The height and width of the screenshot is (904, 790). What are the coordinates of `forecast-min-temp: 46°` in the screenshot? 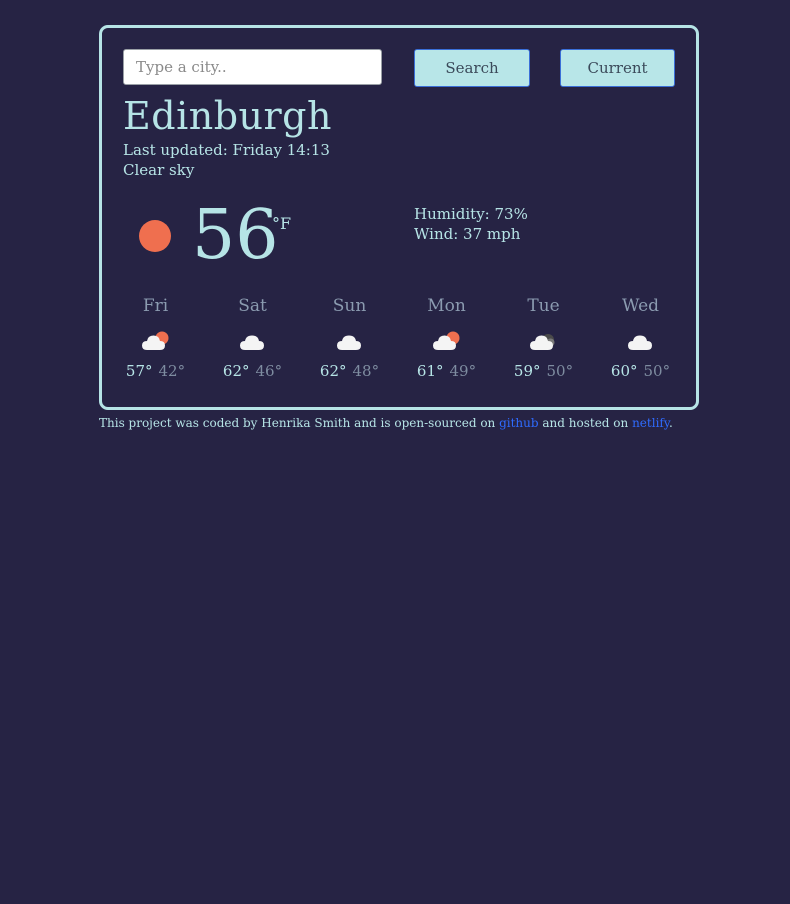 It's located at (269, 371).